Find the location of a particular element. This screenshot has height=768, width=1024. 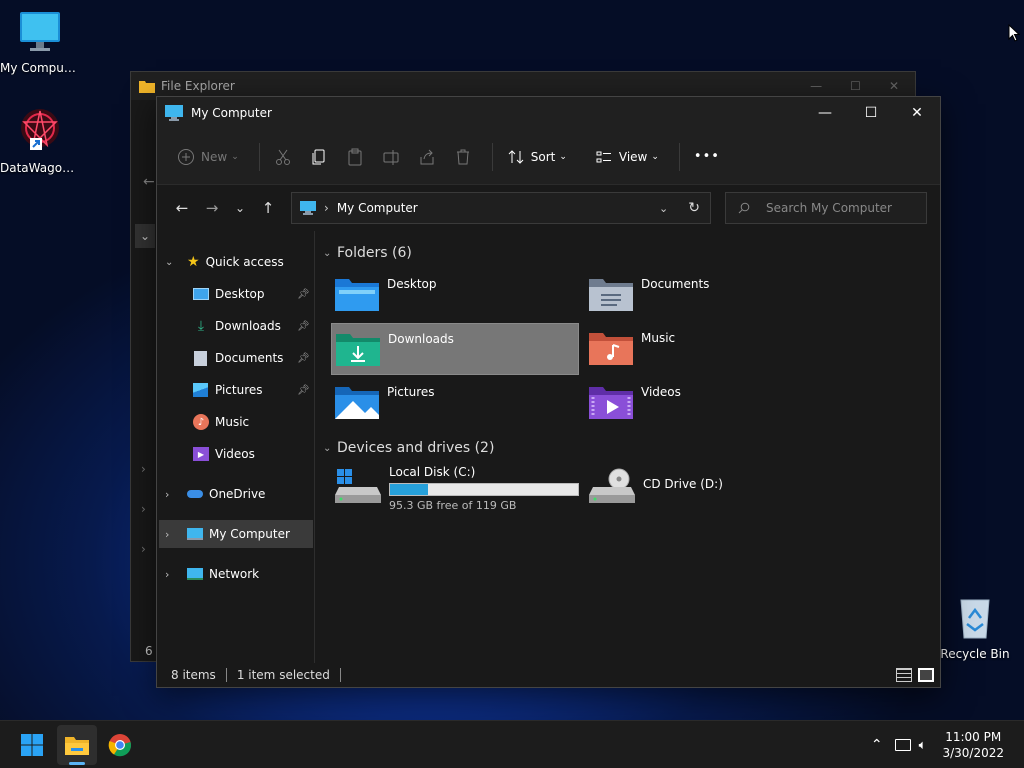

mouse-cursor-icon is located at coordinates (1014, 33).